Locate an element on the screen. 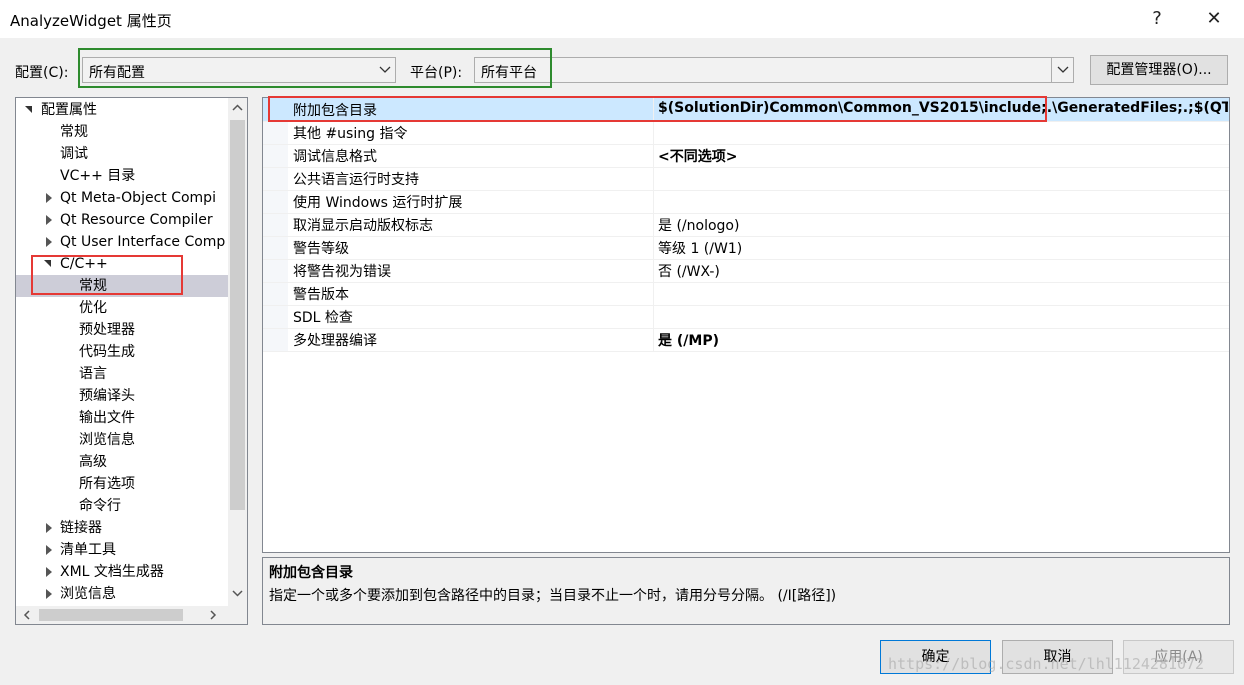 This screenshot has width=1244, height=685. hscrollbar-thumb is located at coordinates (111, 615).